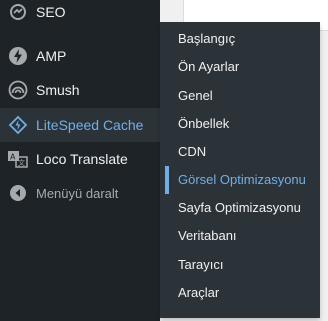  Describe the element at coordinates (18, 56) in the screenshot. I see `amp-lightning-icon` at that location.